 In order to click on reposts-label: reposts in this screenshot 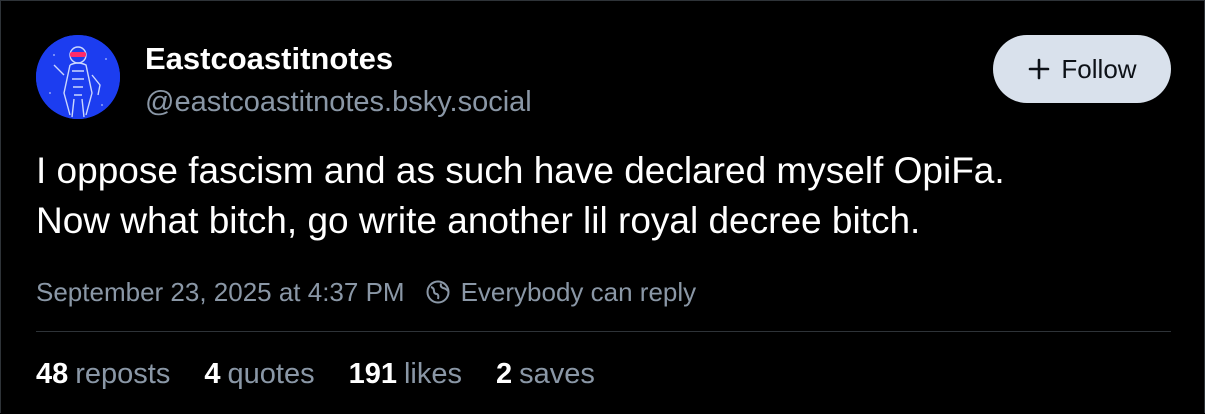, I will do `click(123, 374)`.